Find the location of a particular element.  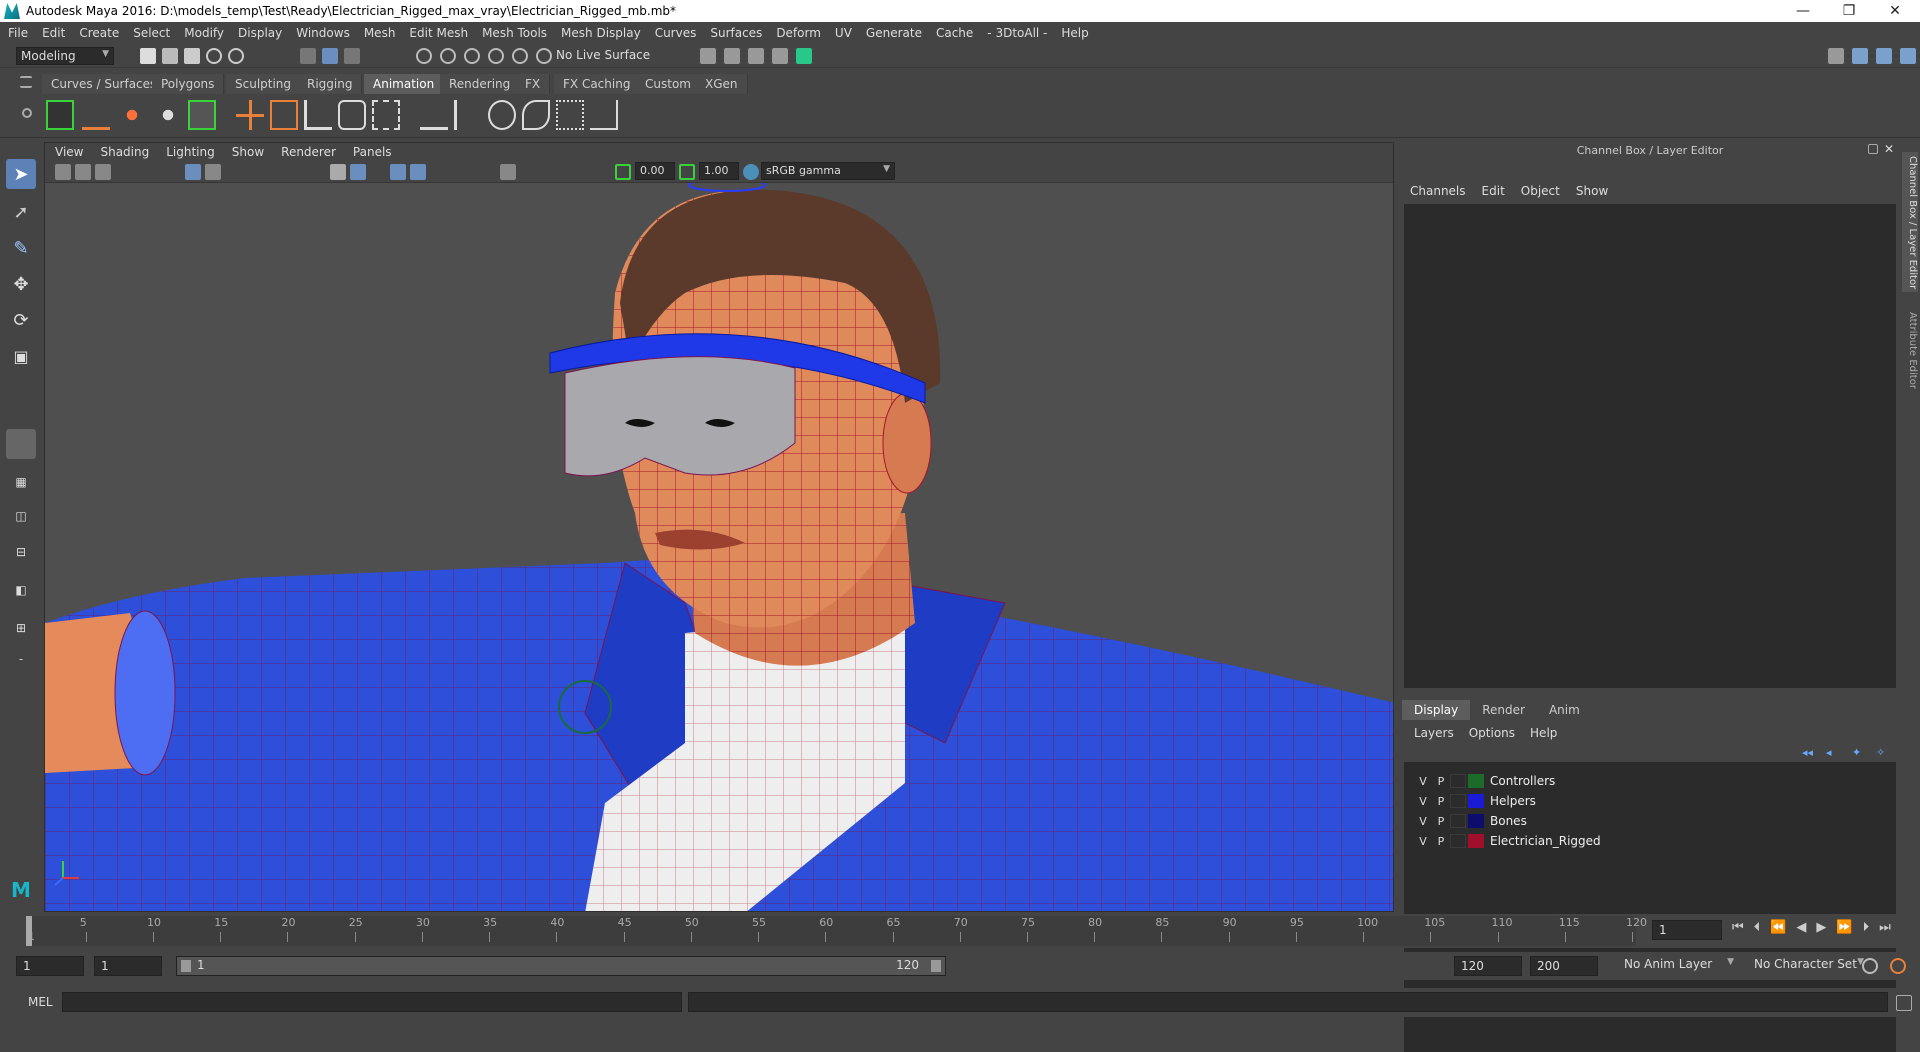

scale-tool-icon: ▣ is located at coordinates (21, 356).